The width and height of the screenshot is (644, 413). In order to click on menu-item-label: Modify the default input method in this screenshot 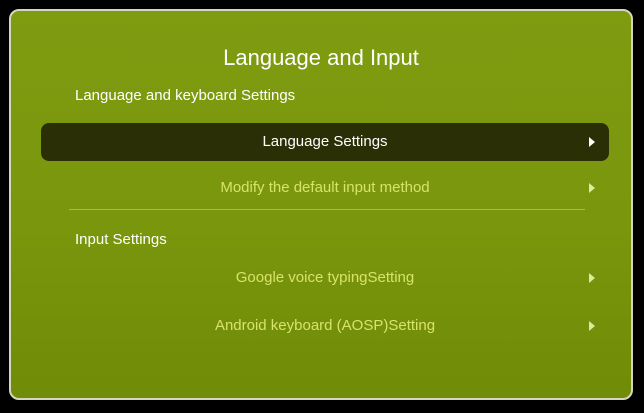, I will do `click(325, 187)`.